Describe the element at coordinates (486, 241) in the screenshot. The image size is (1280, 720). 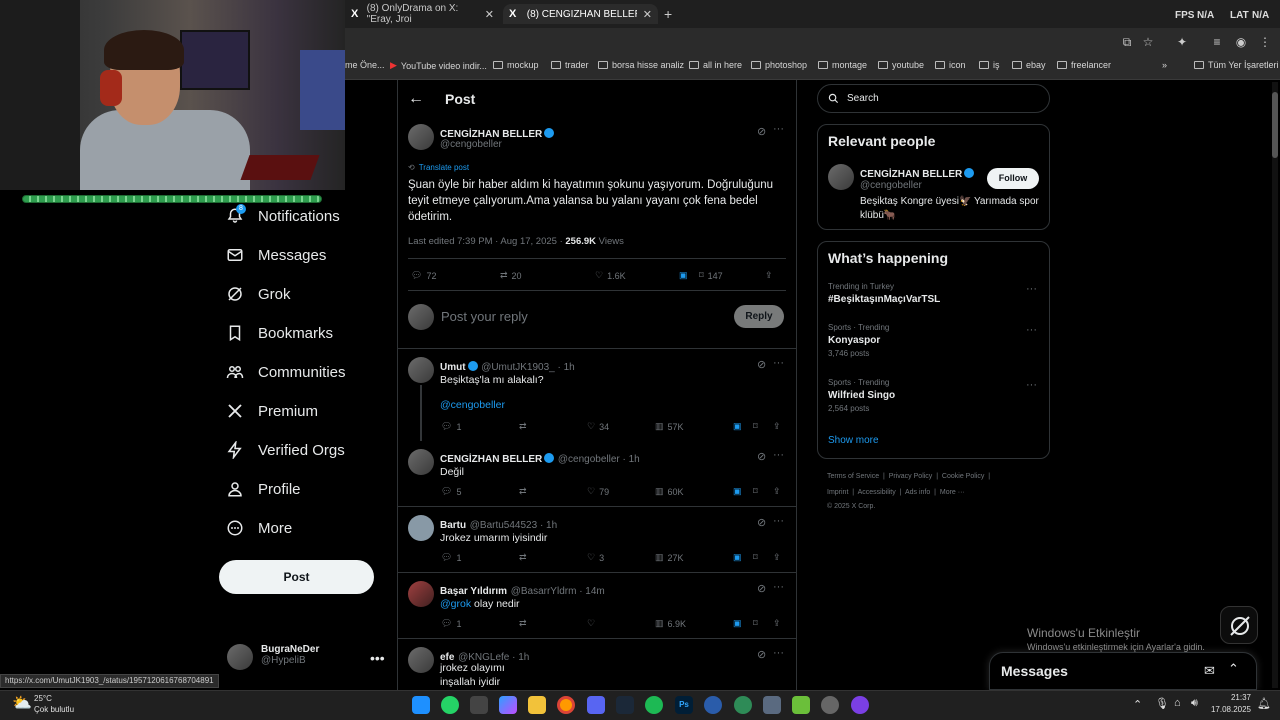
I see `post-timestamp: Last edited 7:39 PM · Aug 17, 2025 ·` at that location.